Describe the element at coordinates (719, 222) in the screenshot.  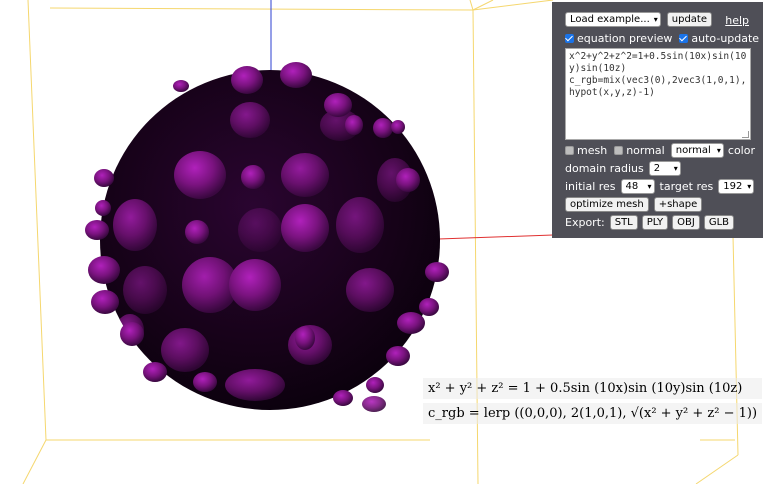
I see `export-glb-button: GLB` at that location.